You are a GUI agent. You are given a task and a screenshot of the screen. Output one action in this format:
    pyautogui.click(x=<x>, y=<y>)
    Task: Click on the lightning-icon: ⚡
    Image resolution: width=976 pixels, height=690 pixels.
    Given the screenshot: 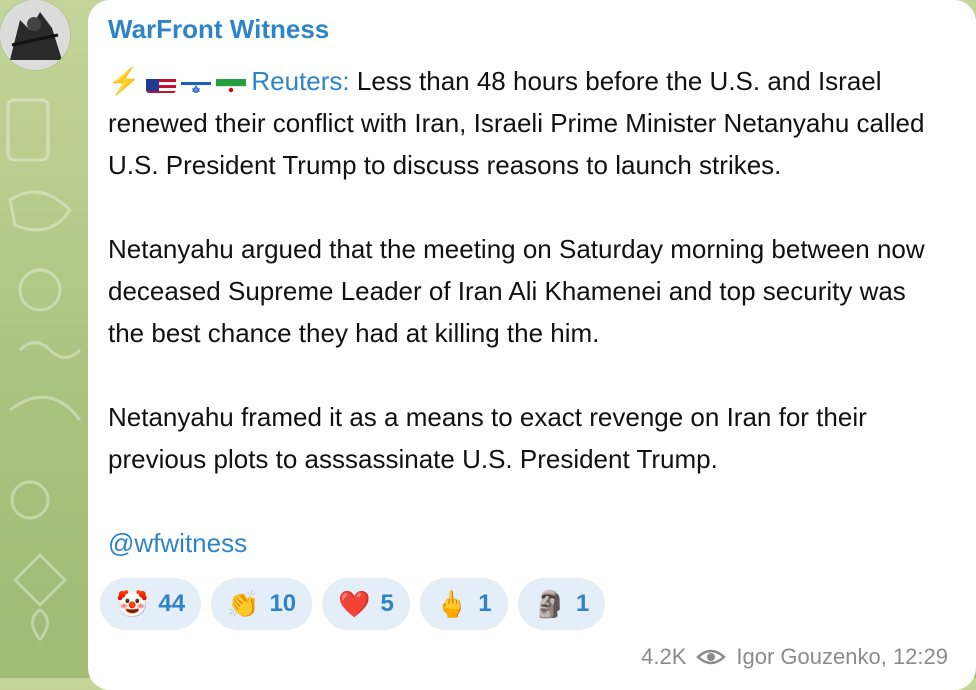 What is the action you would take?
    pyautogui.click(x=124, y=81)
    